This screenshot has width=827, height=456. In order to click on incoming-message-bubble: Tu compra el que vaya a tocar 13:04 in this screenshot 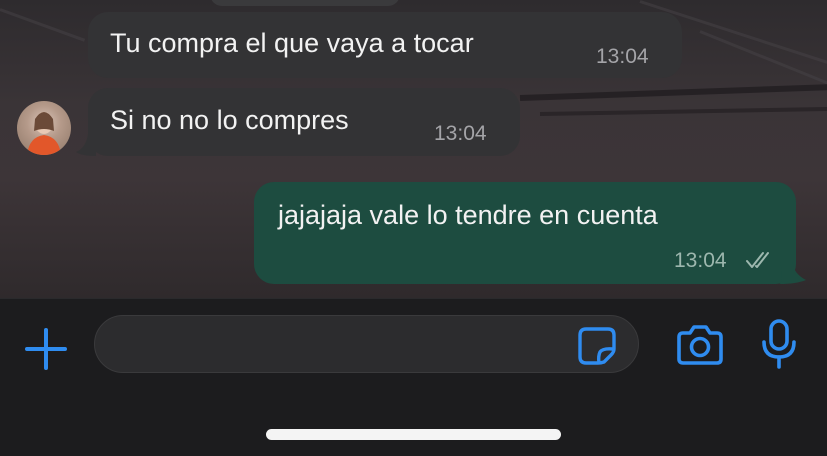, I will do `click(385, 45)`.